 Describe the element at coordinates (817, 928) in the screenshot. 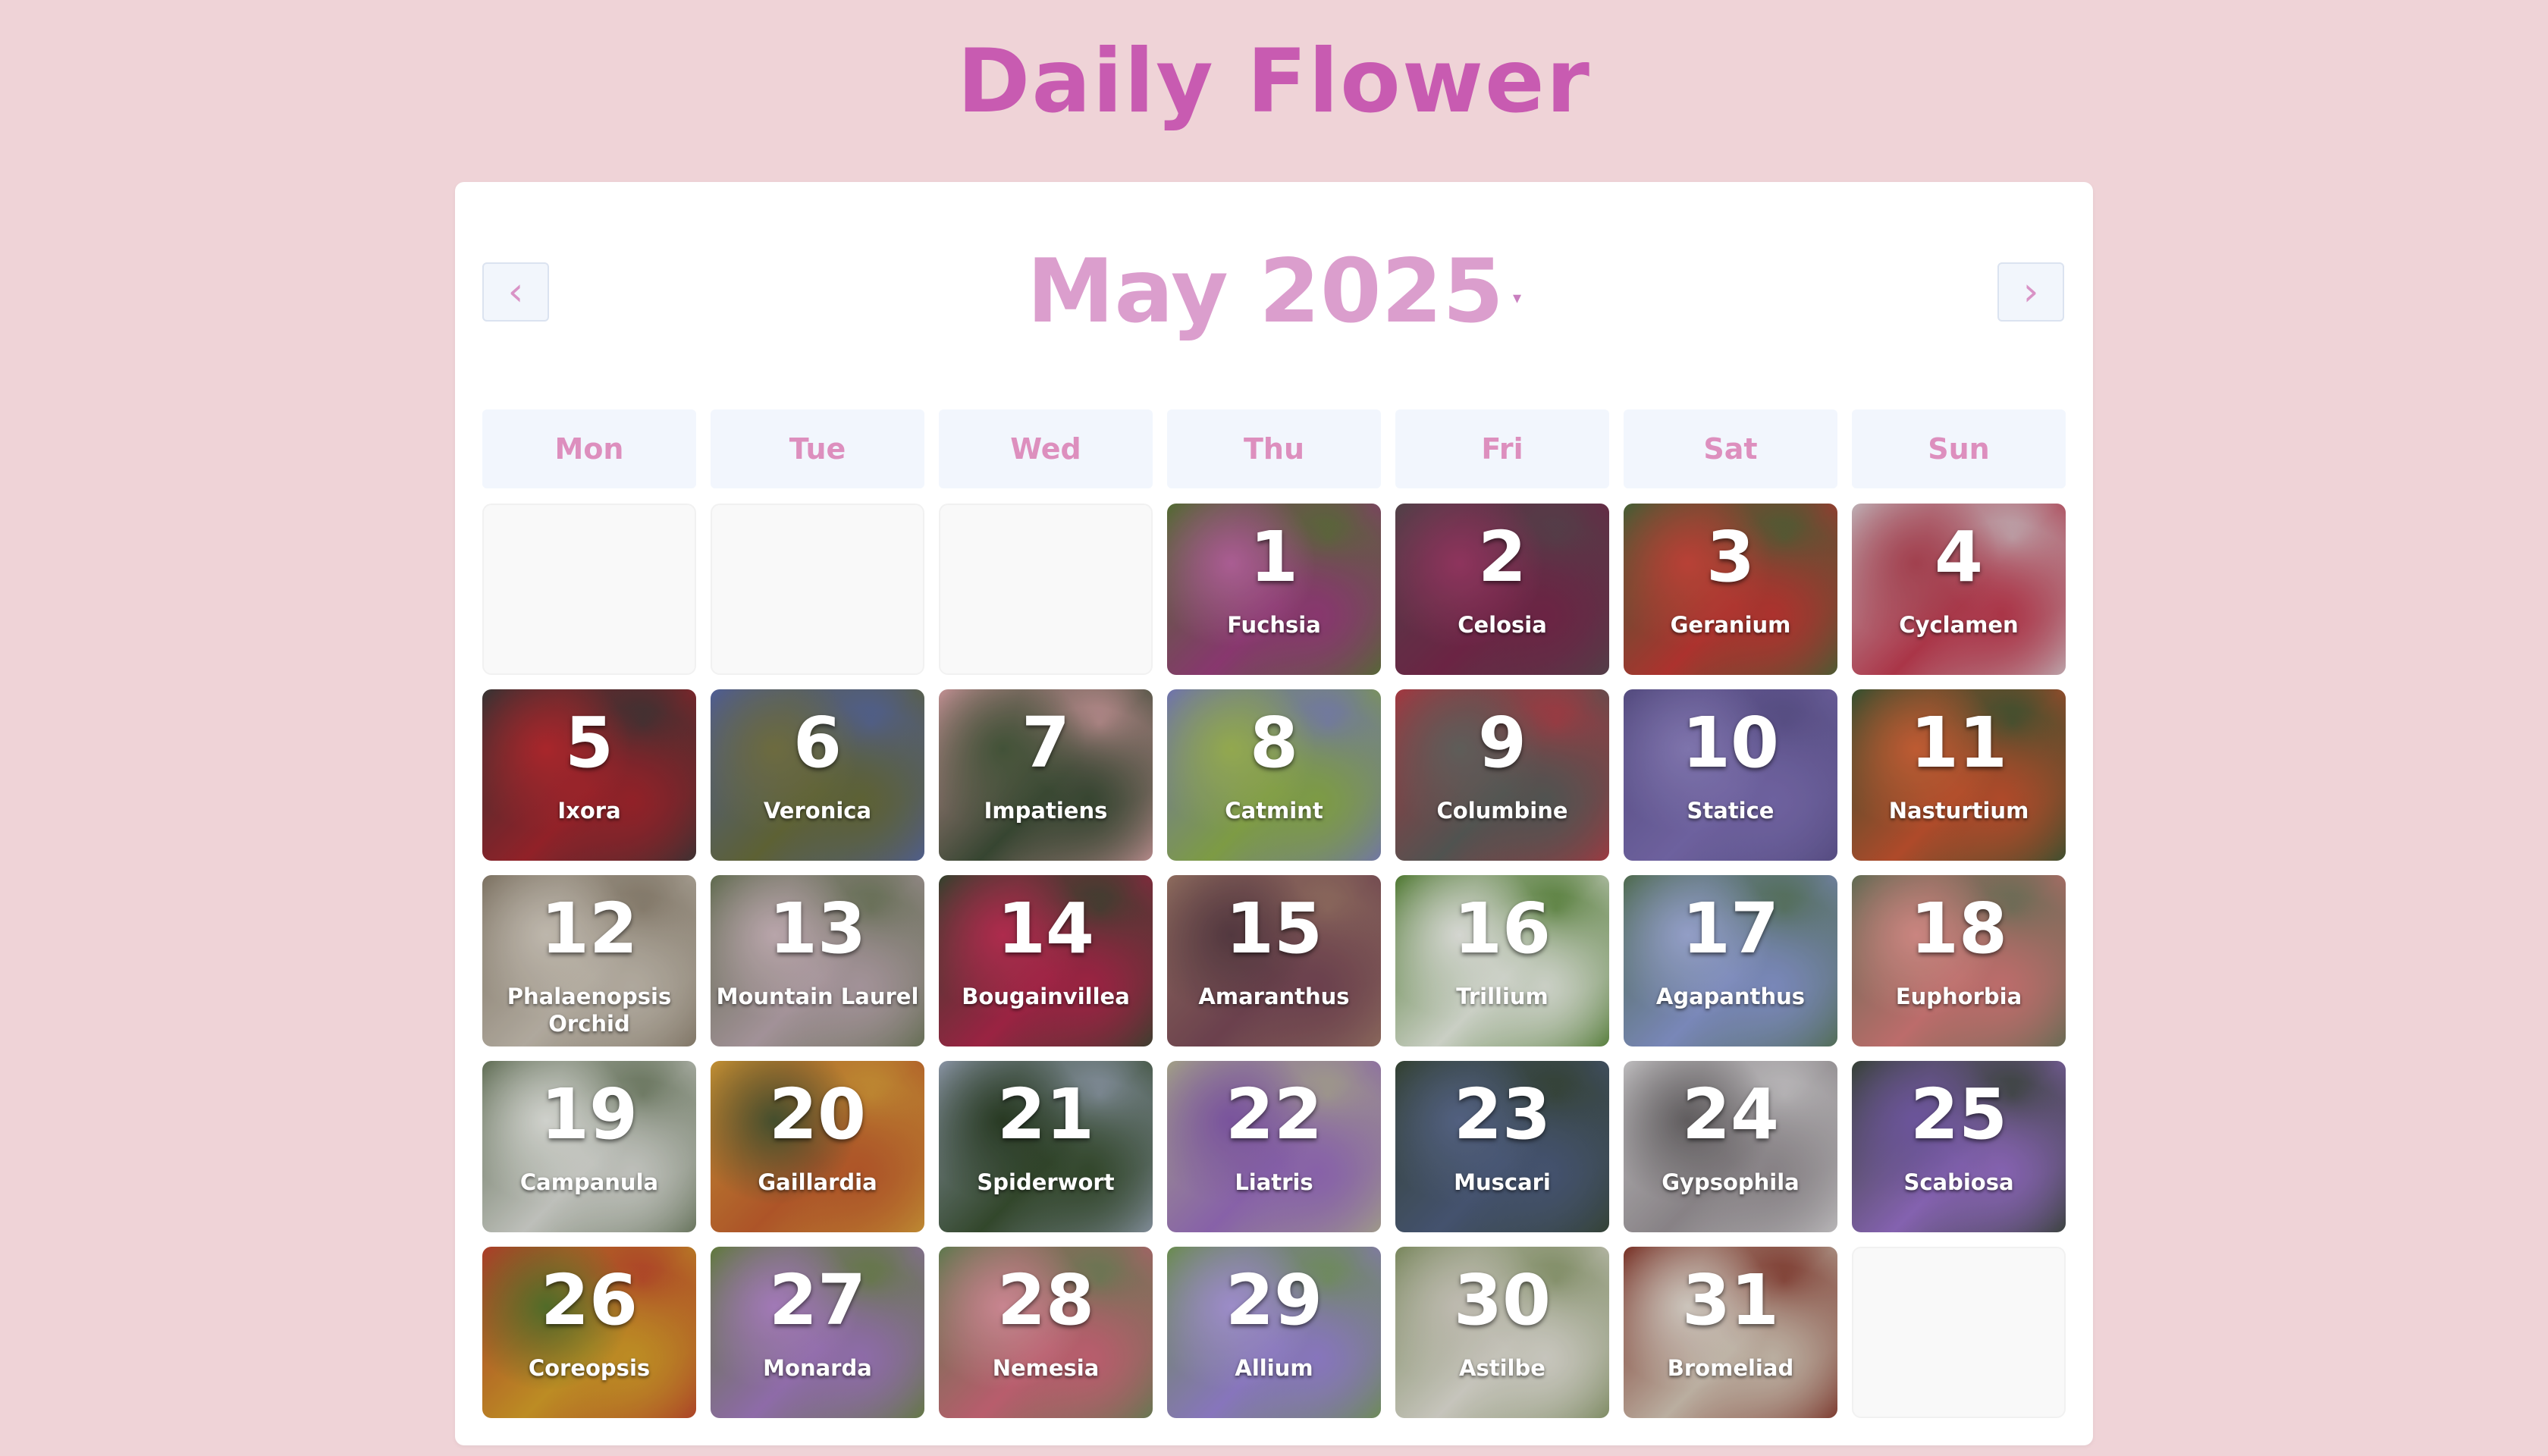

I see `day-number: 13` at that location.